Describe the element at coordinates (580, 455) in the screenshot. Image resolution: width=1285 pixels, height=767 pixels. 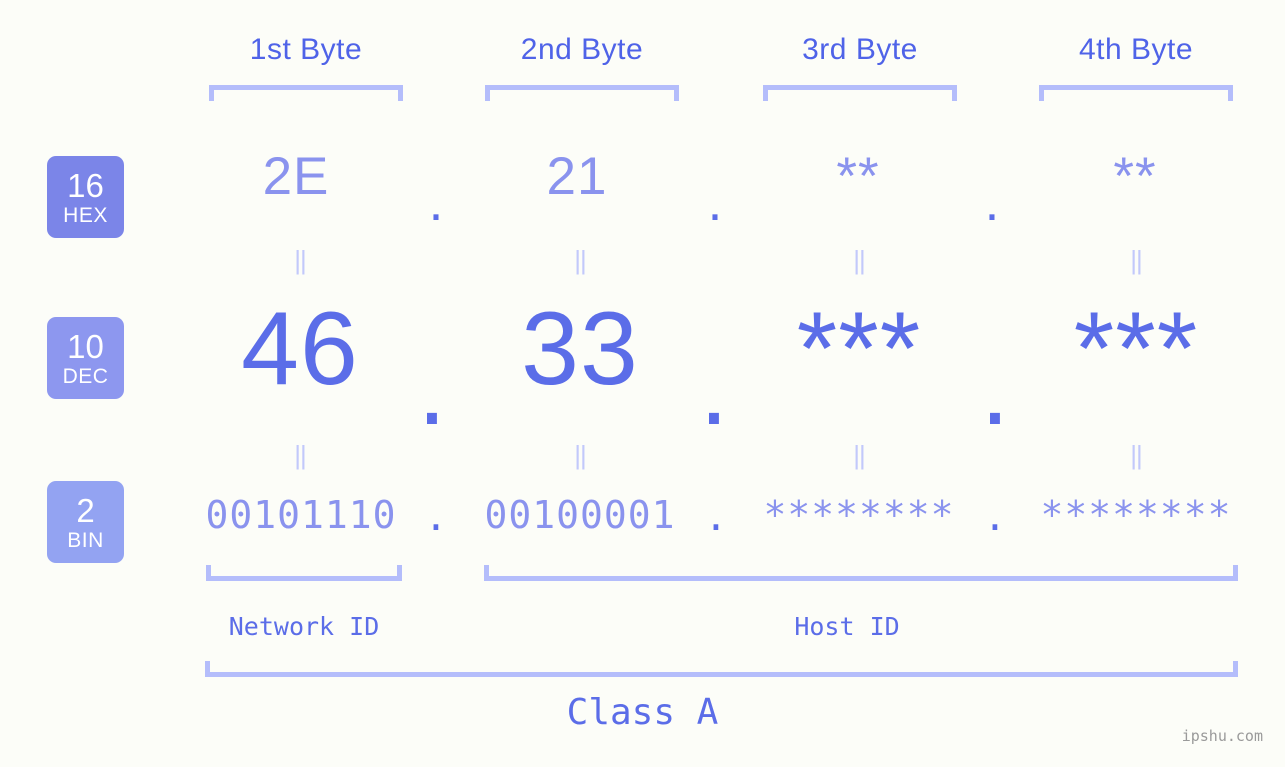
I see `equals-mark-dec-bin-2: ||` at that location.